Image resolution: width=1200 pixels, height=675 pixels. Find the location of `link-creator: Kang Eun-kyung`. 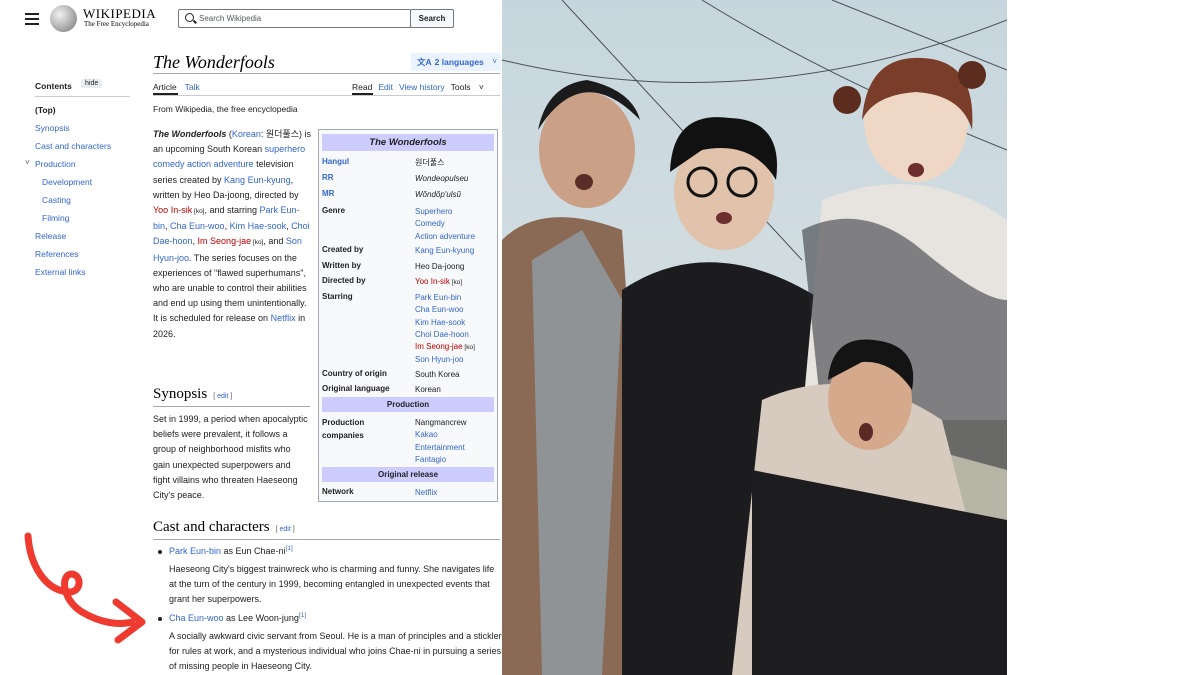

link-creator: Kang Eun-kyung is located at coordinates (257, 180).